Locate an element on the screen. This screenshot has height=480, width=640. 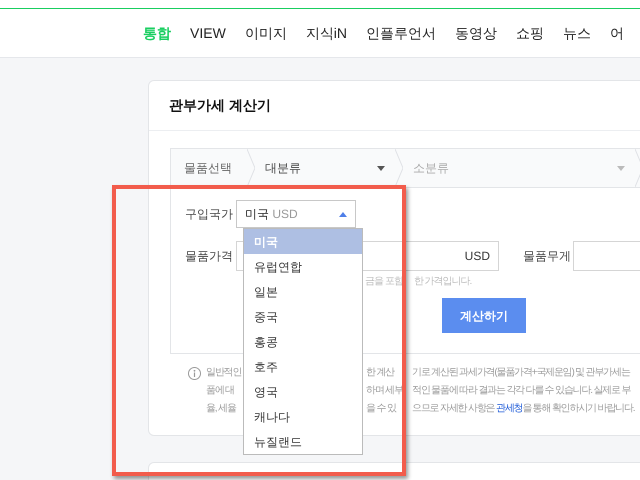
dropdown-option: 호주 is located at coordinates (303, 366).